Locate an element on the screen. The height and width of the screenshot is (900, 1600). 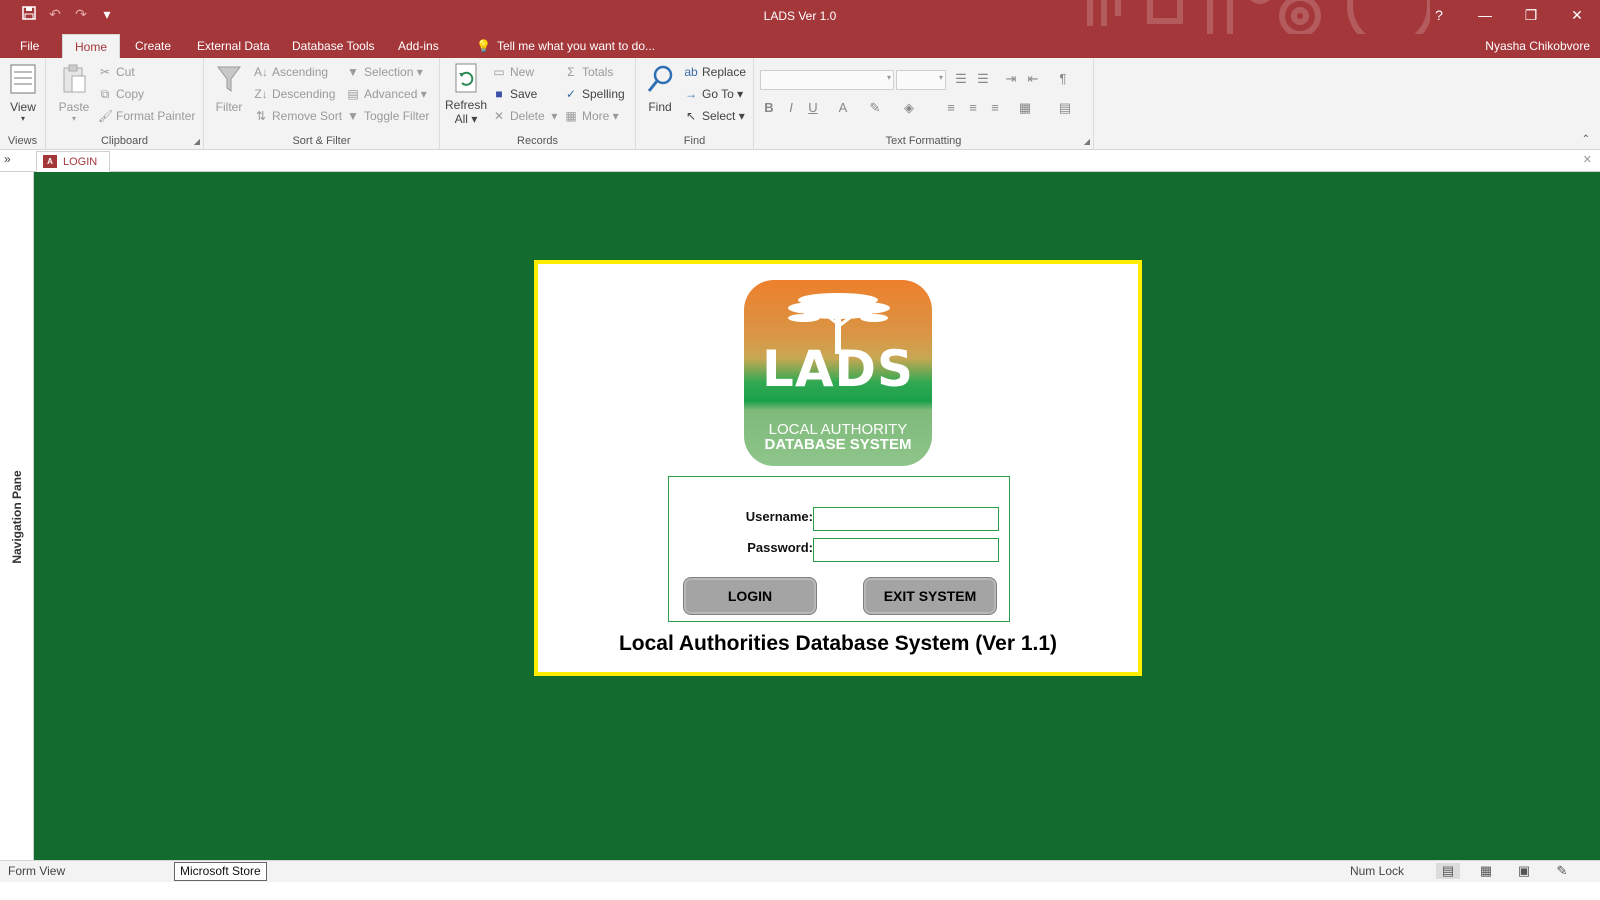
lightbulb-icon: 💡 is located at coordinates (483, 46).